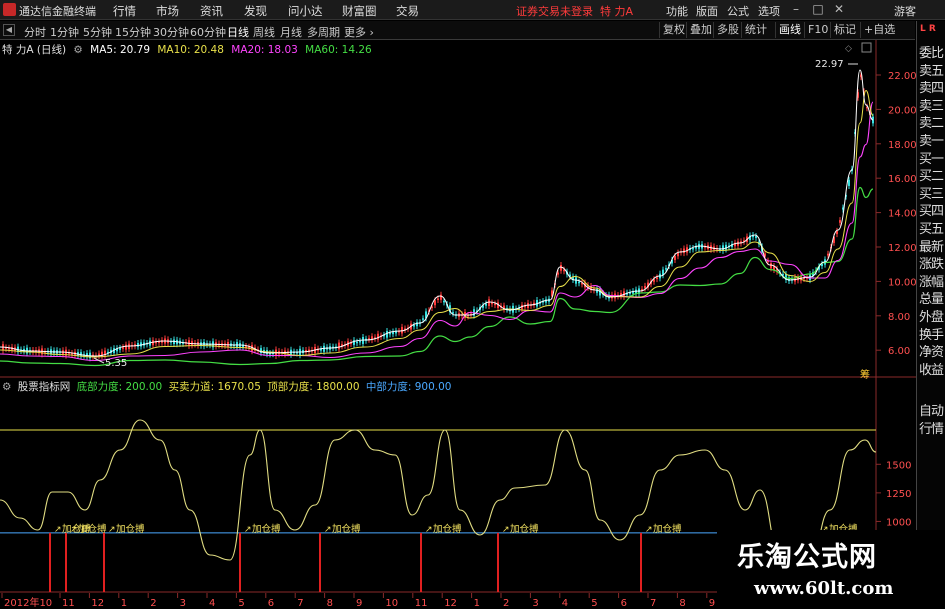 The height and width of the screenshot is (609, 945). What do you see at coordinates (677, 11) in the screenshot?
I see `menu-functions: 功能` at bounding box center [677, 11].